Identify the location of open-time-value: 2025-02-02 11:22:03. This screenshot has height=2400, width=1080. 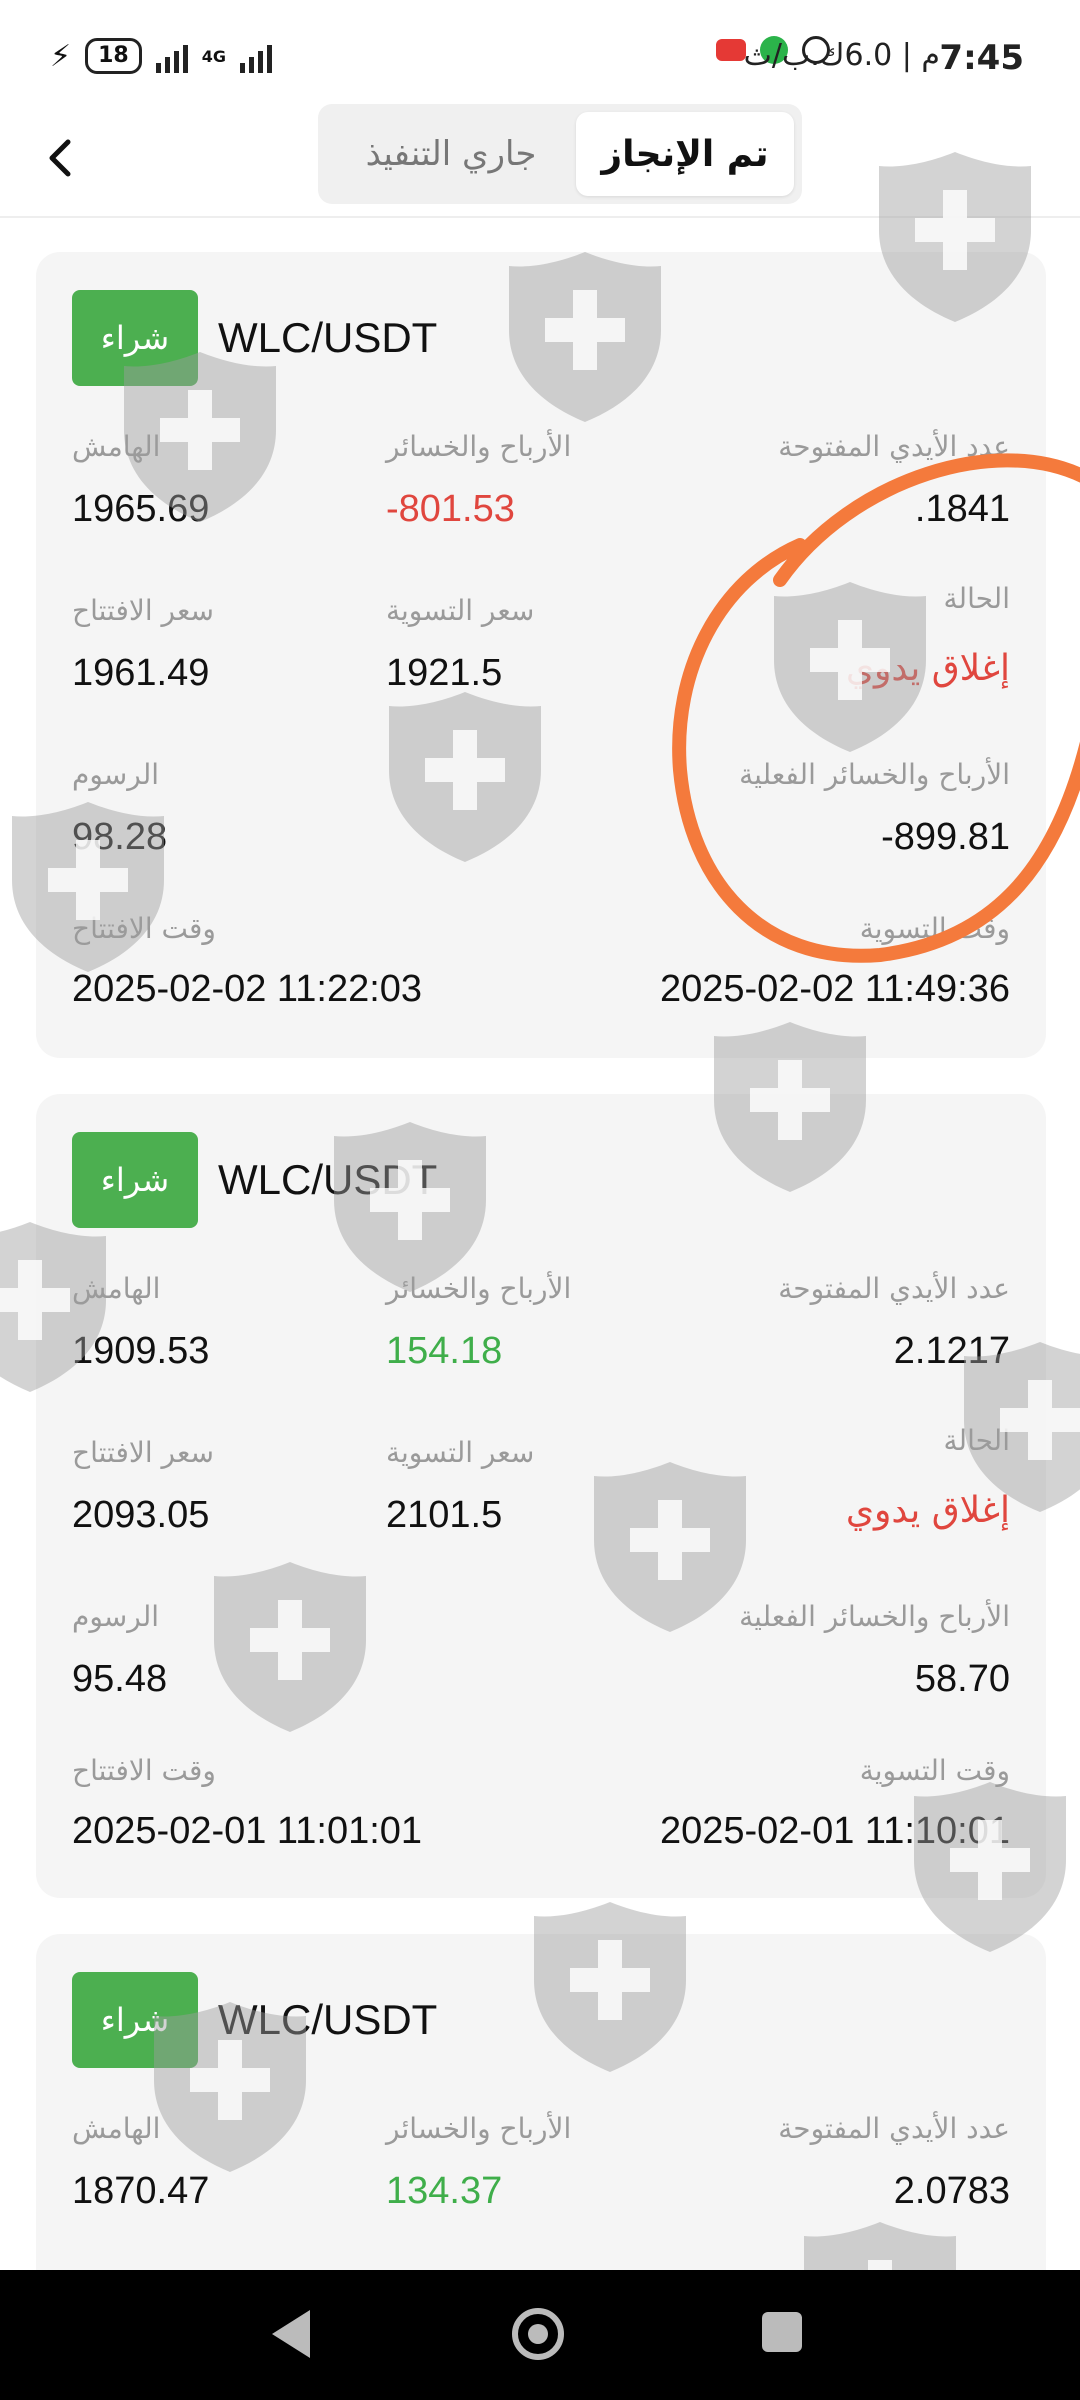
(247, 989).